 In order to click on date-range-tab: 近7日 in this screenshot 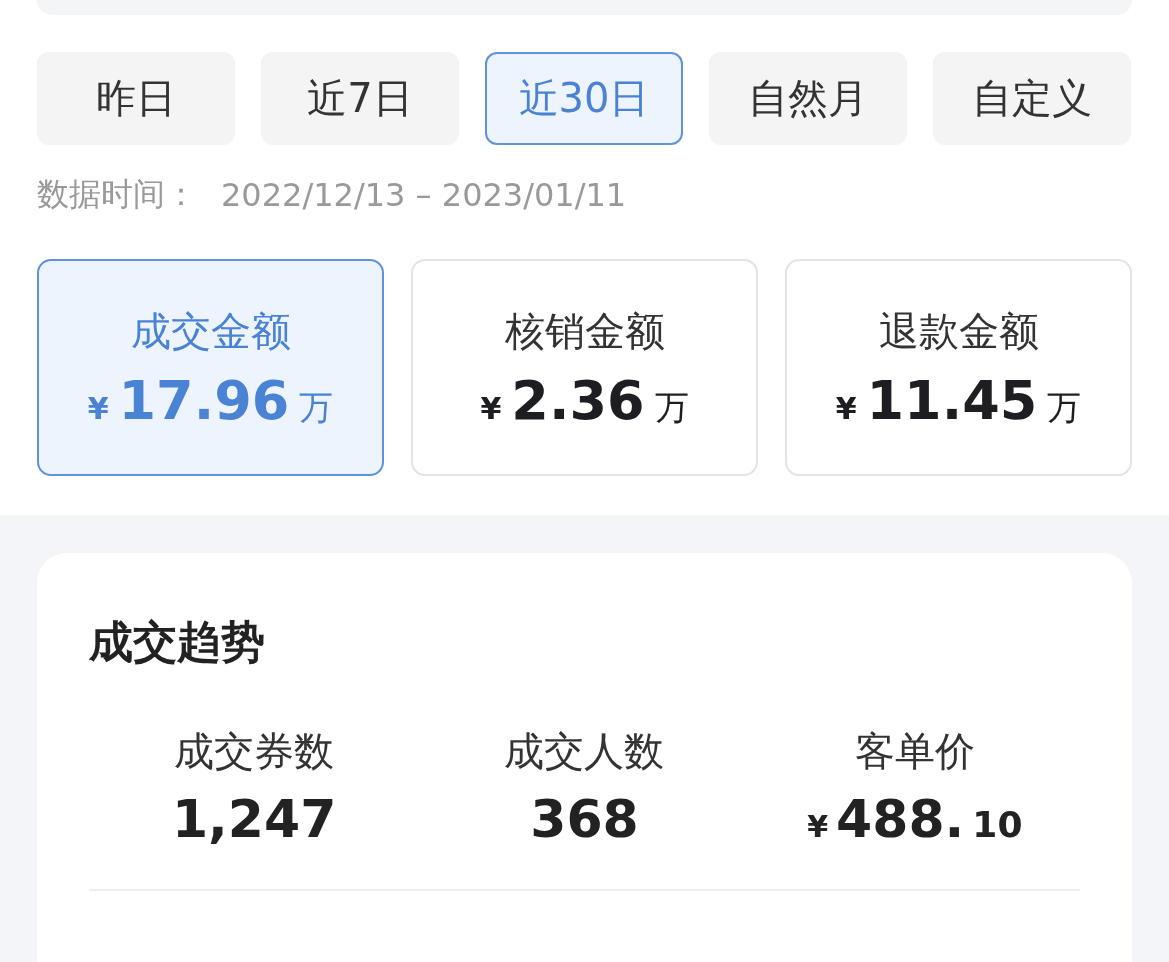, I will do `click(360, 98)`.